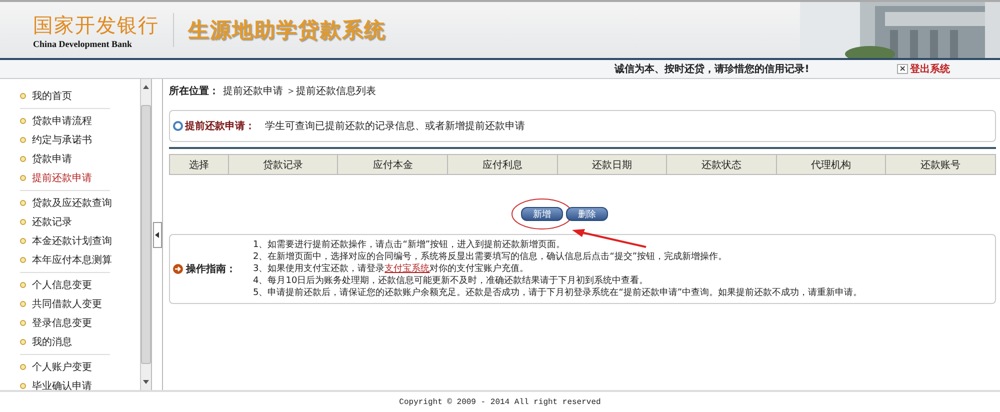 This screenshot has height=412, width=1000. Describe the element at coordinates (287, 30) in the screenshot. I see `system-title: 生源地助学贷款系统` at that location.